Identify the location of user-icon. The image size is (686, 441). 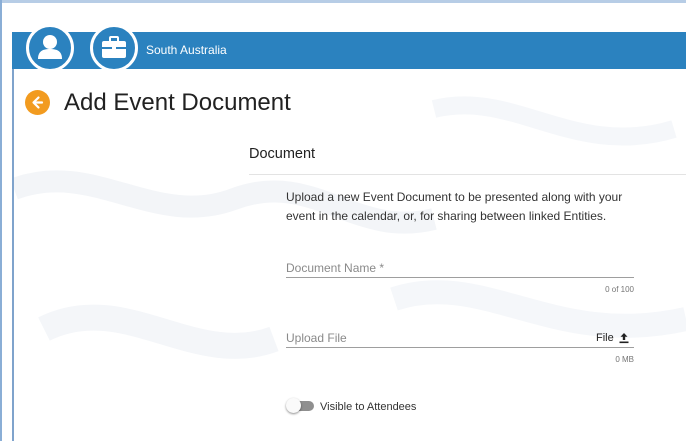
(50, 47).